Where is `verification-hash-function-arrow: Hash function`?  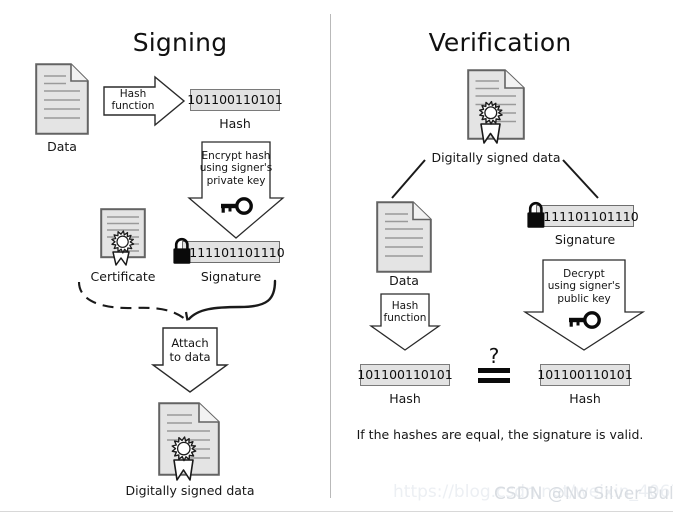
verification-hash-function-arrow: Hash function is located at coordinates (405, 322).